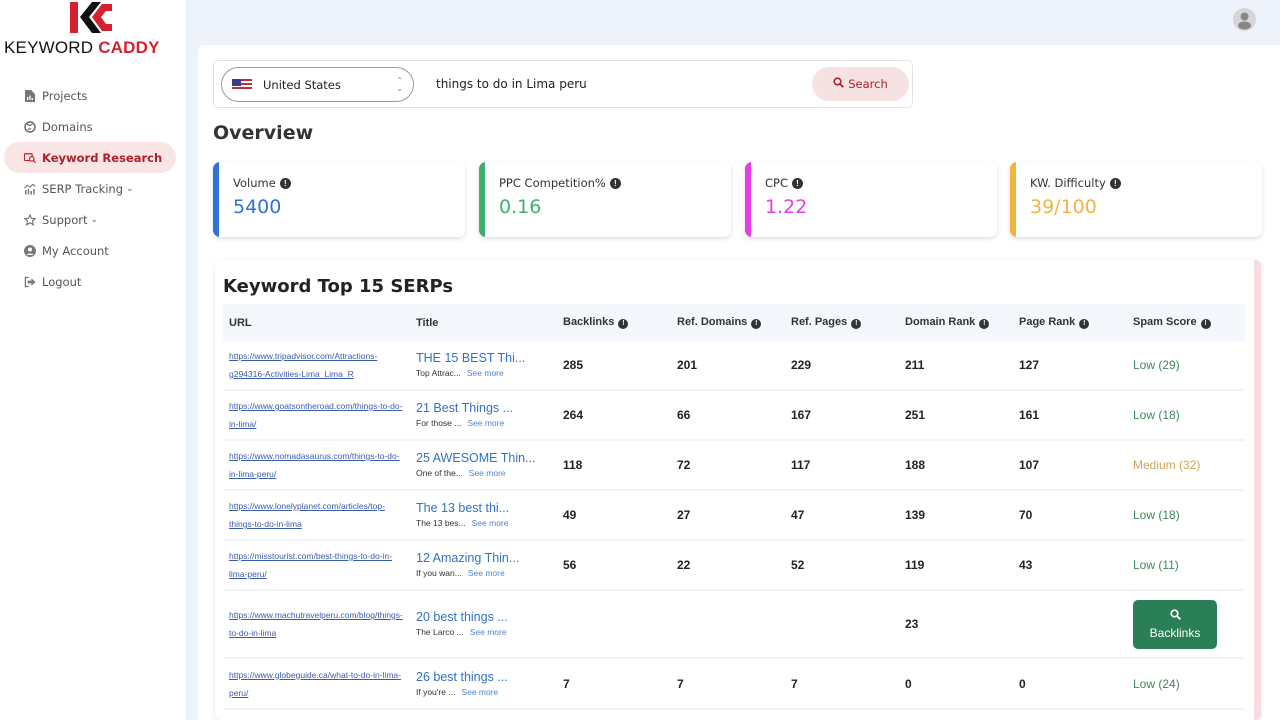 Image resolution: width=1280 pixels, height=720 pixels. Describe the element at coordinates (30, 126) in the screenshot. I see `globe-icon` at that location.